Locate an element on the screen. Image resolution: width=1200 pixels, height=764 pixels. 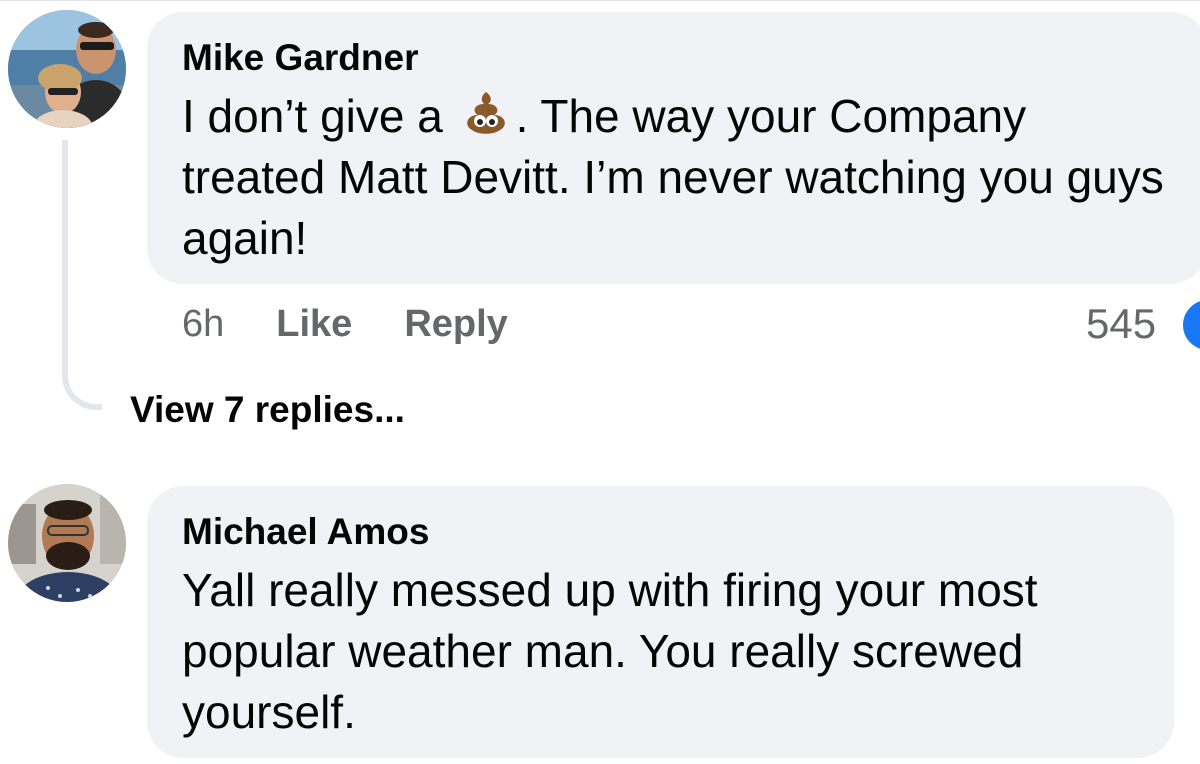
comment-author: Michael Amos is located at coordinates (305, 532).